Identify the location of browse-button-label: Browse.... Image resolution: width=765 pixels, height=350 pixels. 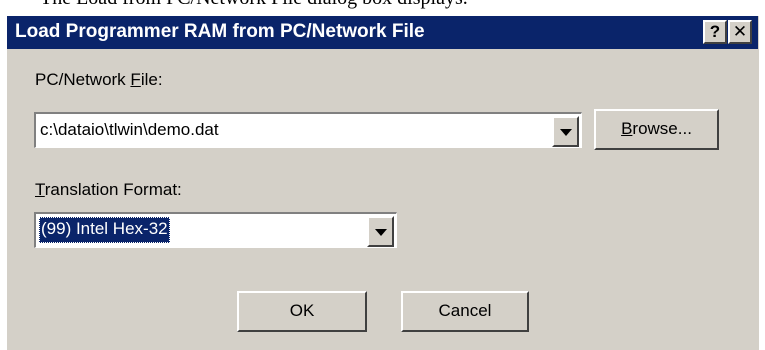
(656, 128).